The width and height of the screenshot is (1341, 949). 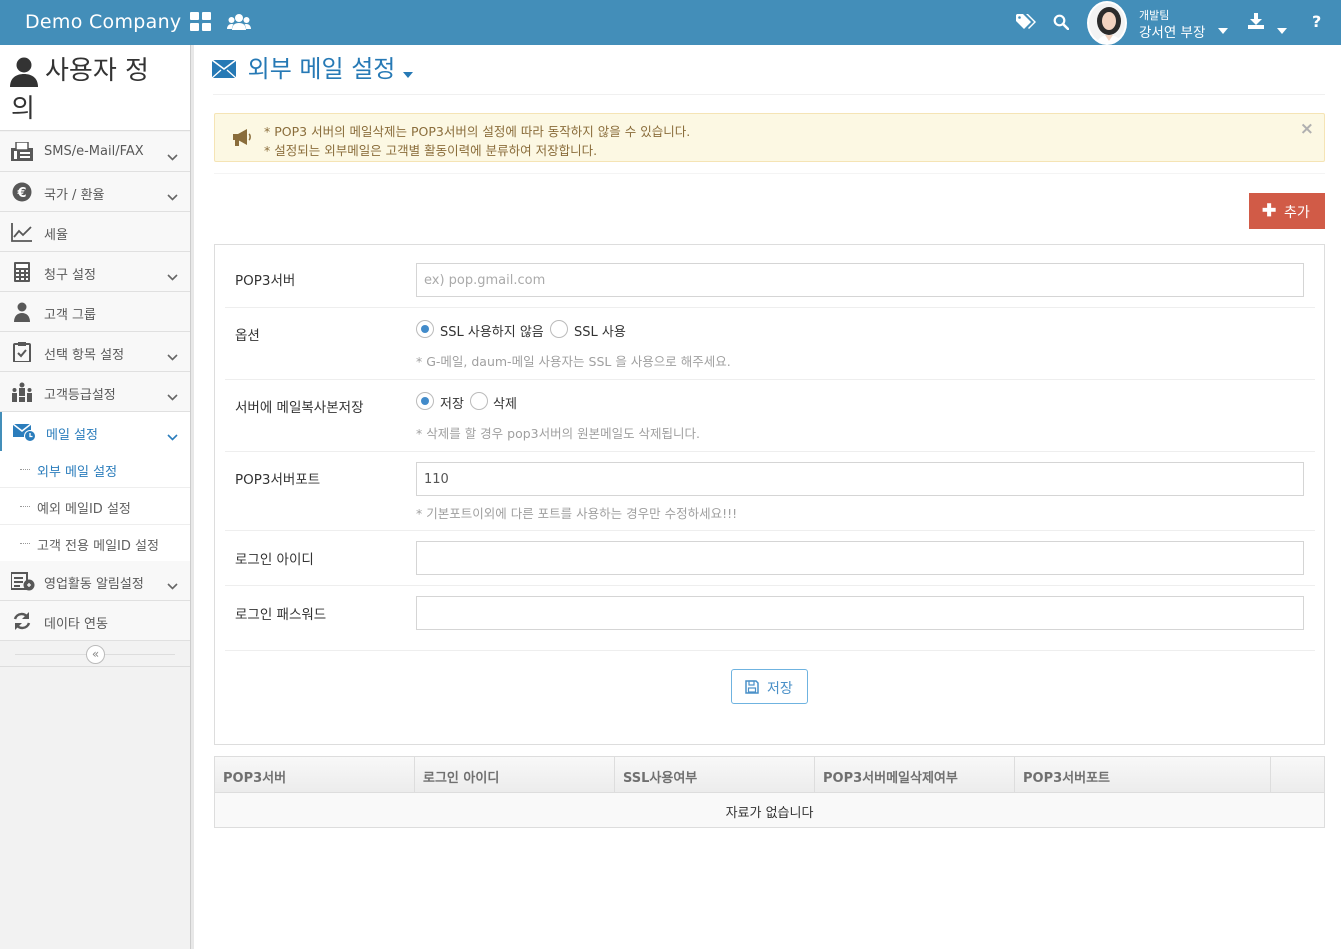 I want to click on sidebar-subitem-customer-mail-id: 고객 전용 메일ID 설정, so click(x=95, y=543).